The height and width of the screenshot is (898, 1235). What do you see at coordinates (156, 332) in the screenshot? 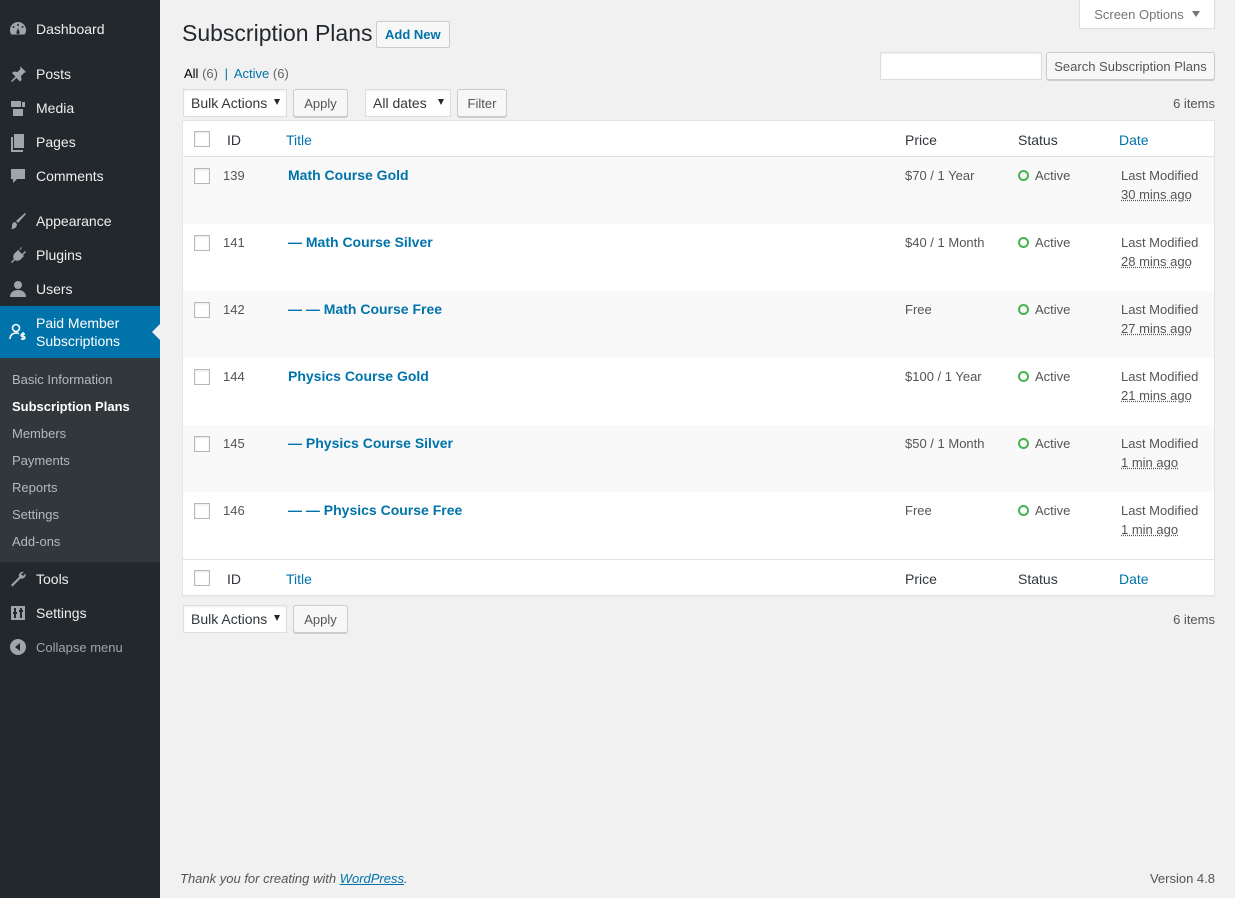
I see `current-menu-arrow` at bounding box center [156, 332].